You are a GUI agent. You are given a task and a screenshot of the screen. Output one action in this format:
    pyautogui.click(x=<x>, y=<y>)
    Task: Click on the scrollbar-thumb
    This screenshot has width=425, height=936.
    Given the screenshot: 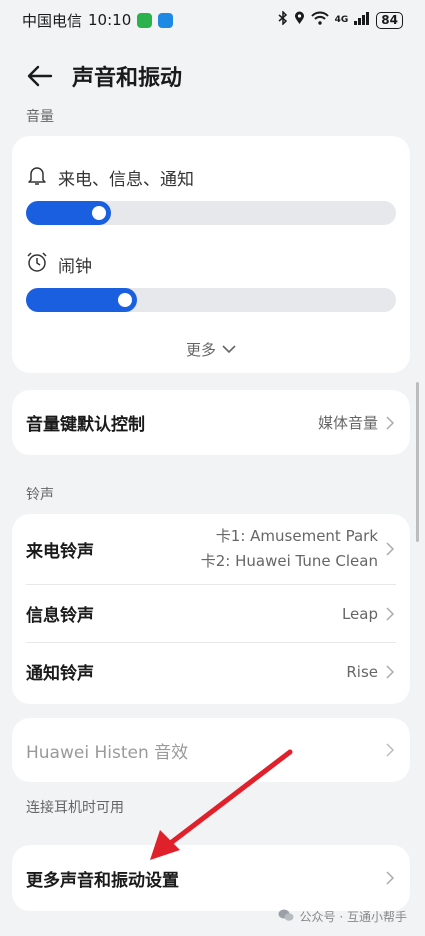 What is the action you would take?
    pyautogui.click(x=417, y=462)
    